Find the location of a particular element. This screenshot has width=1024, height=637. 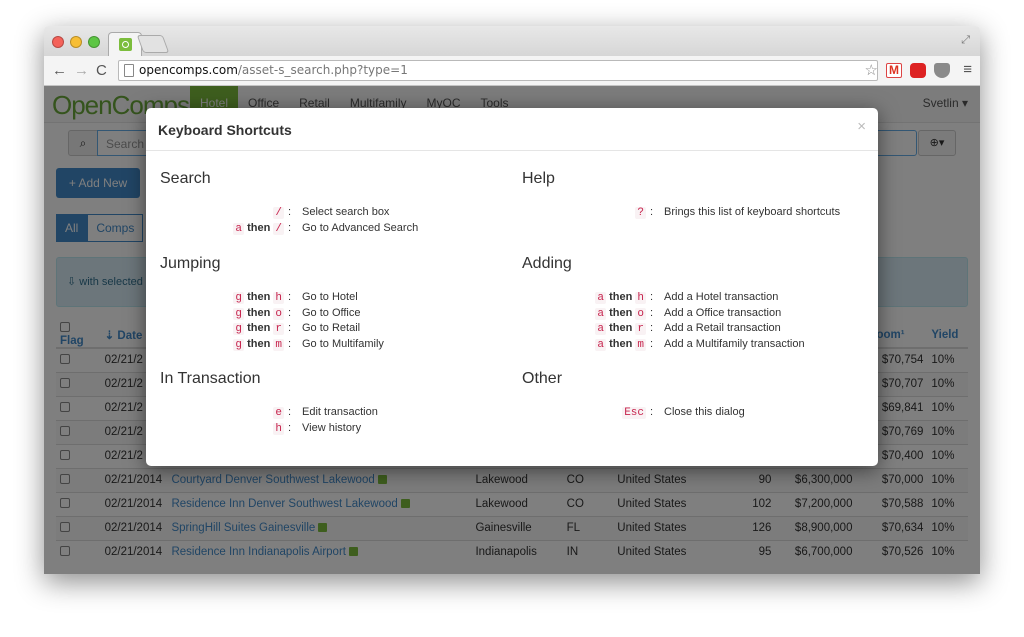

modal-header: Keyboard Shortcuts × is located at coordinates (512, 129).